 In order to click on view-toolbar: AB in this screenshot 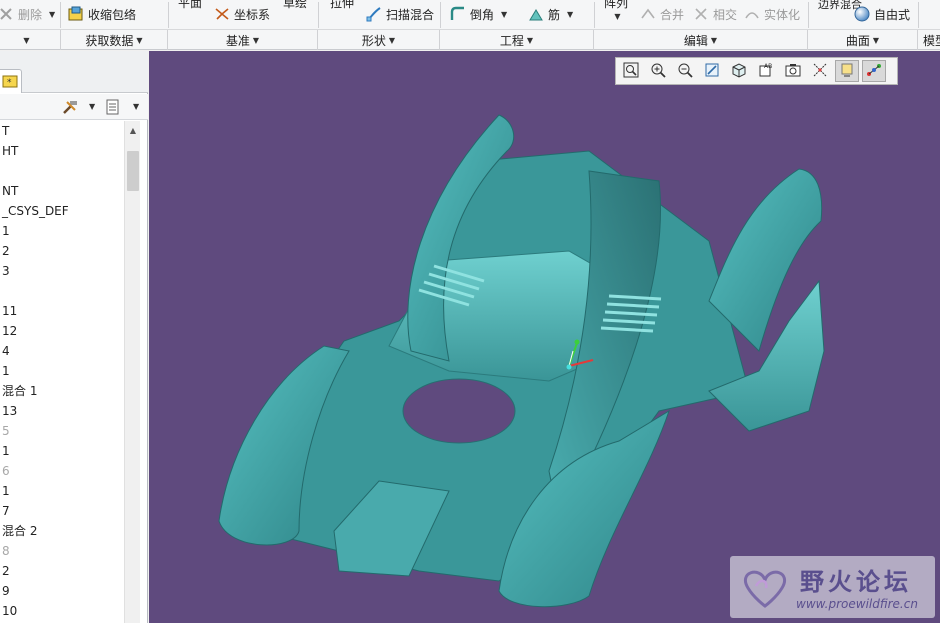, I will do `click(756, 71)`.